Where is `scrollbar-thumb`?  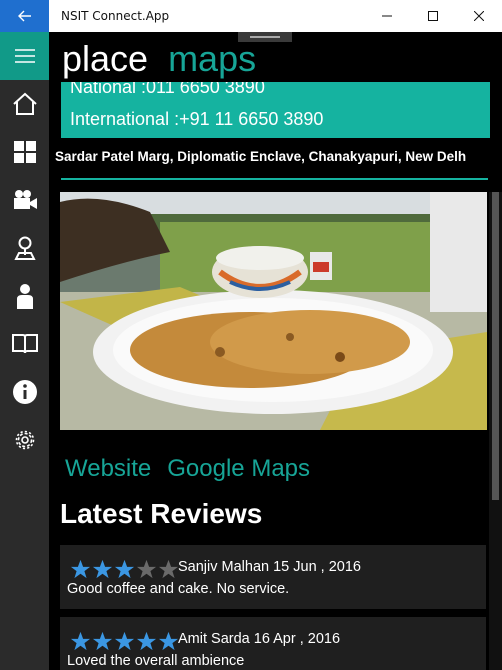 scrollbar-thumb is located at coordinates (495, 346).